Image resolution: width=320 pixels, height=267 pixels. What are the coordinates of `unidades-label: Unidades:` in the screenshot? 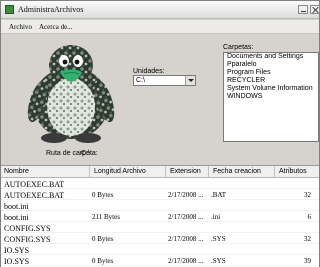 It's located at (149, 71).